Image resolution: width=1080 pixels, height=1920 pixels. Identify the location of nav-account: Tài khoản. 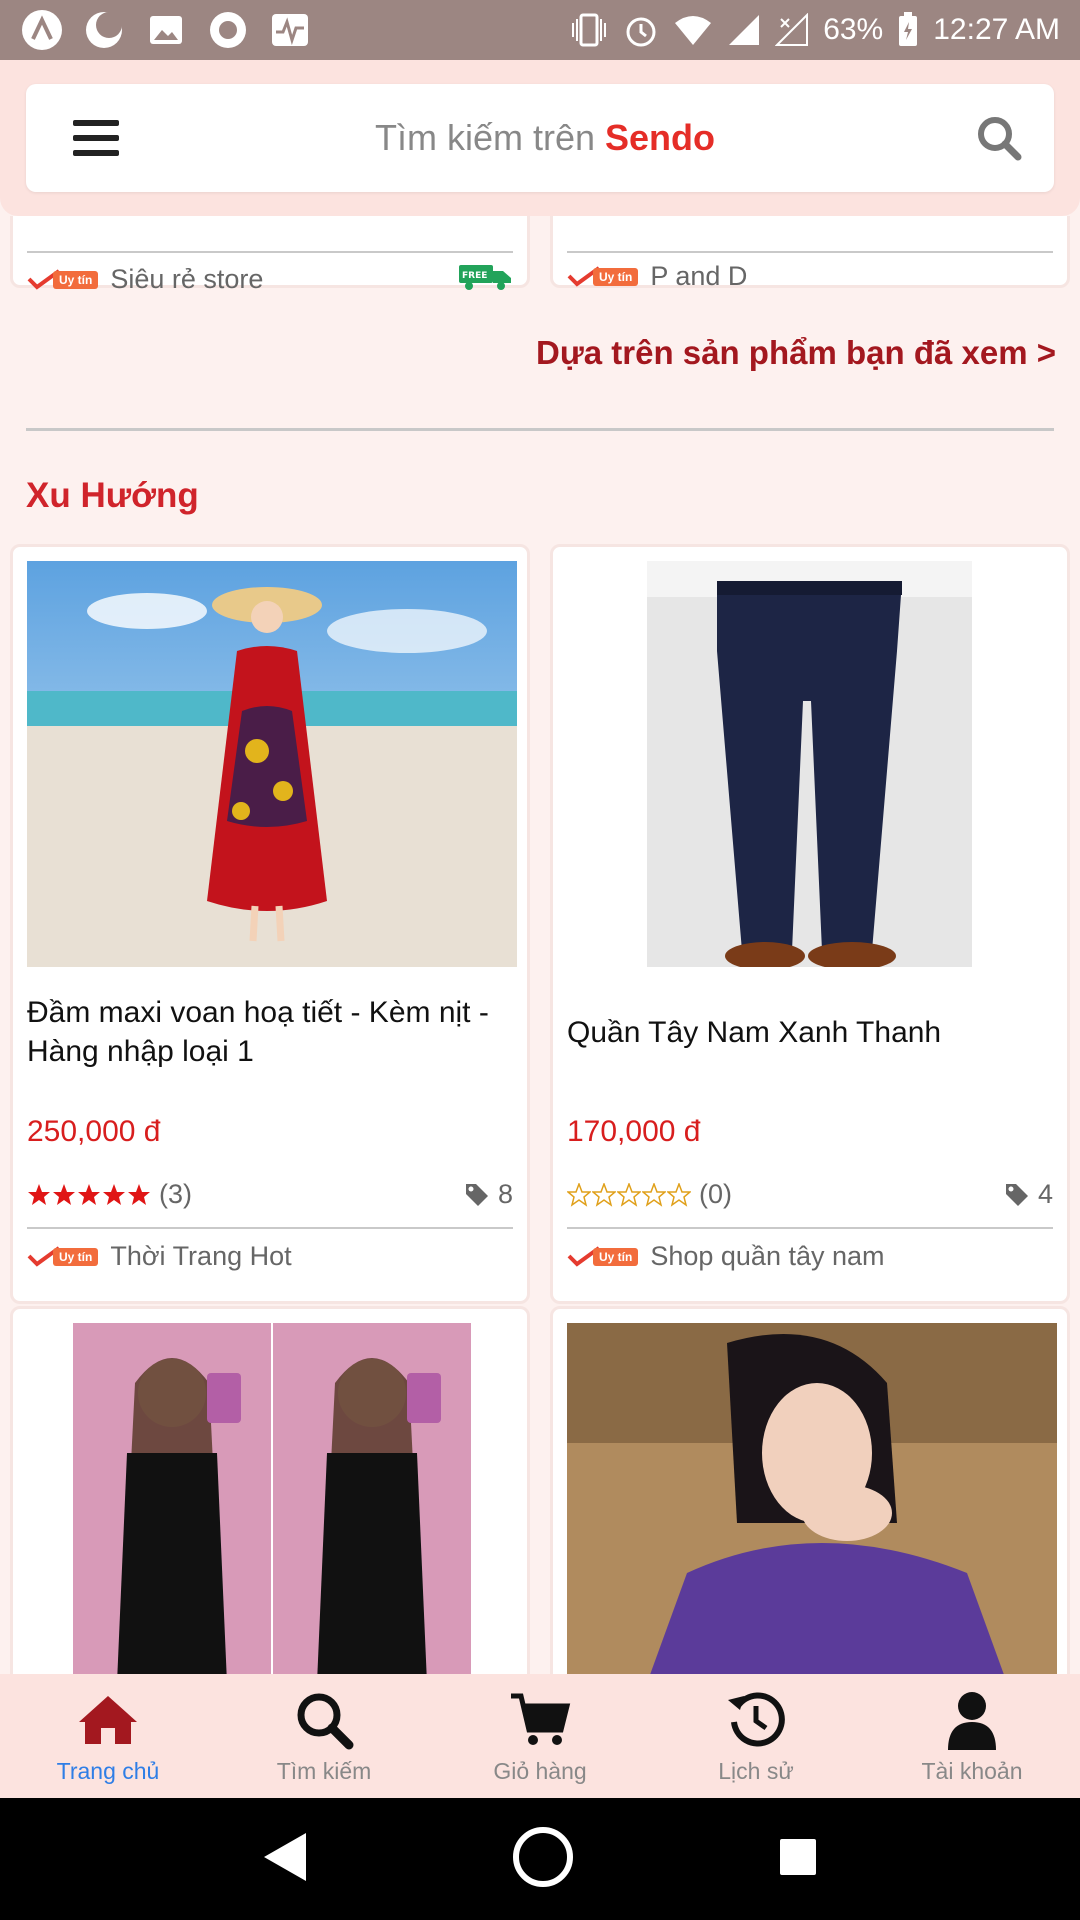
(972, 1736).